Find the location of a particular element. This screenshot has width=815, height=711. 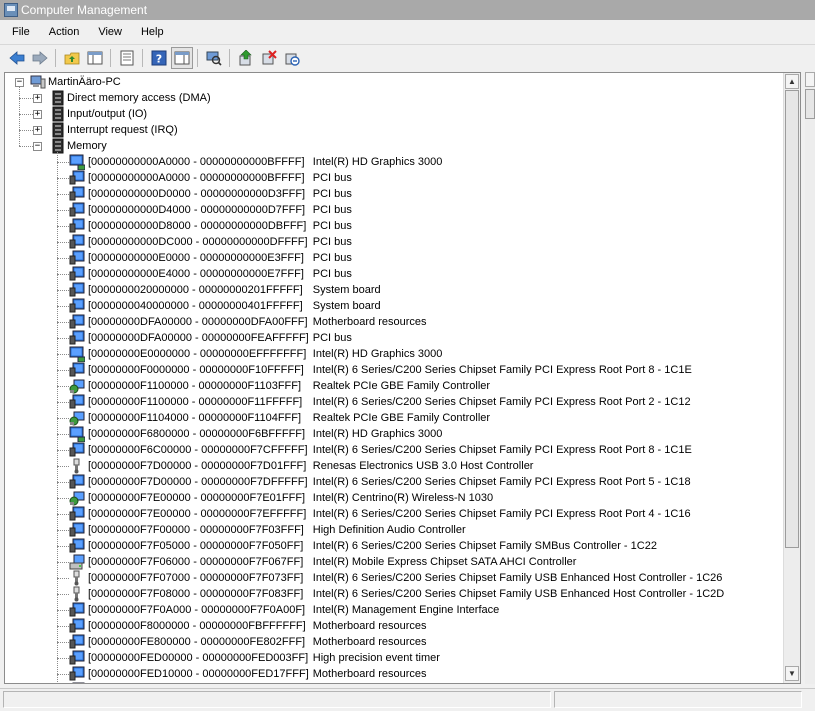

up-folder-button is located at coordinates (72, 58).